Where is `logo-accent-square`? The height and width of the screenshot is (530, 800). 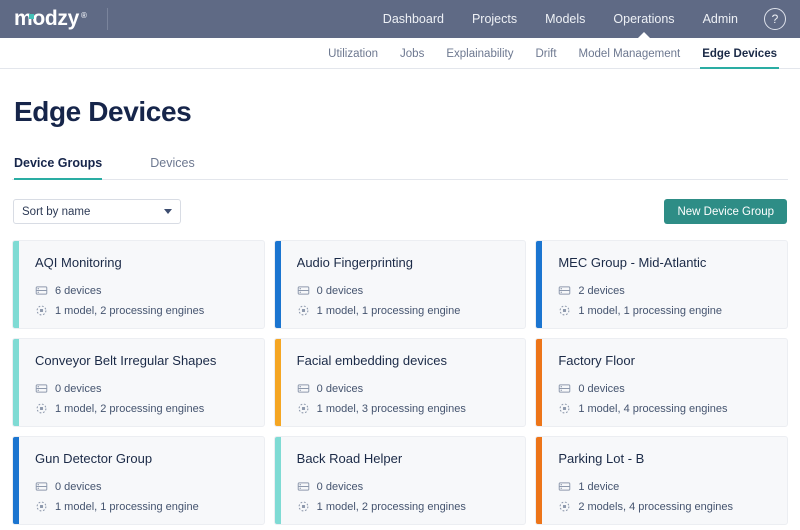 logo-accent-square is located at coordinates (31, 16).